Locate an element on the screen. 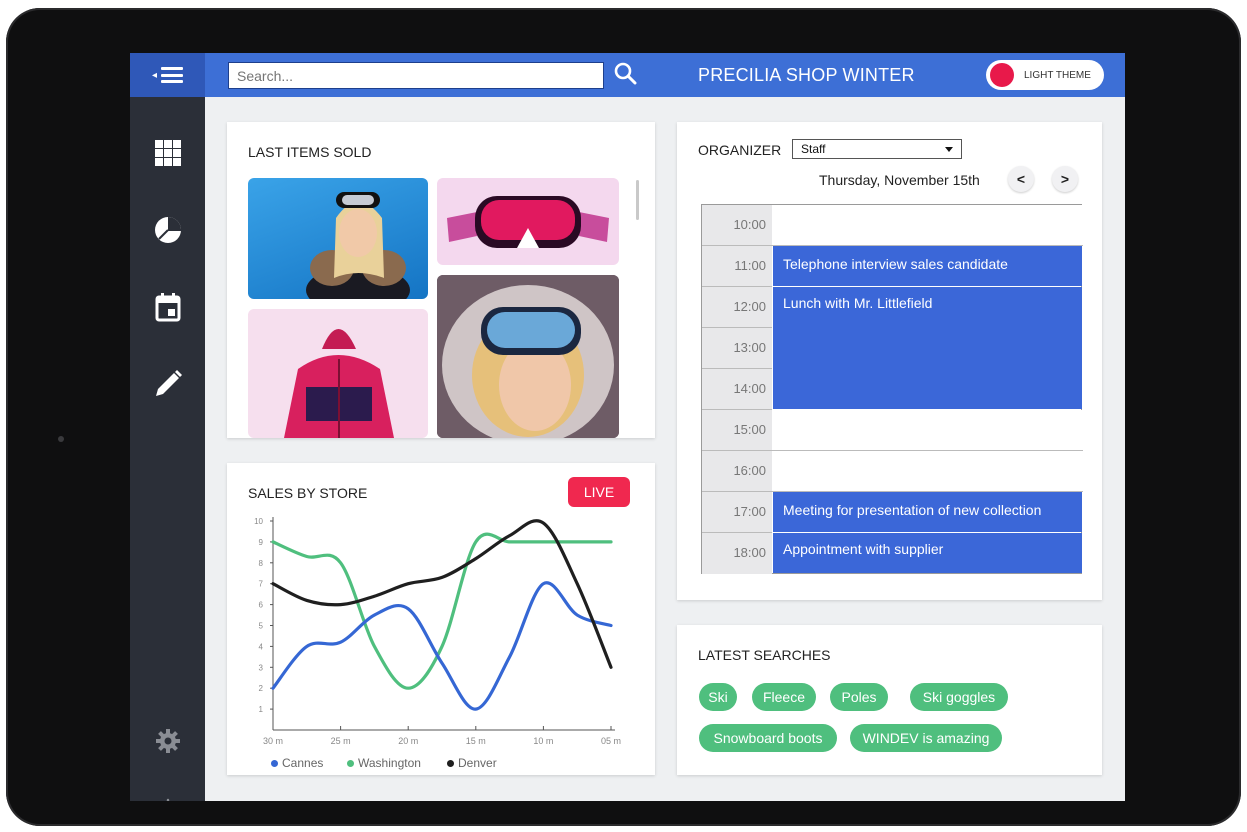 The width and height of the screenshot is (1247, 832). girl-goggles-photo is located at coordinates (528, 356).